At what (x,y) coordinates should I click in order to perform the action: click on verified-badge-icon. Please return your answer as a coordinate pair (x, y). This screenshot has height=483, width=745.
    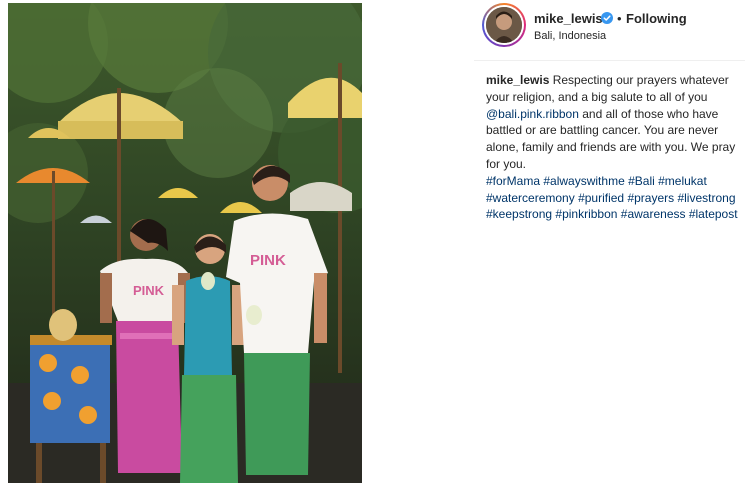
    Looking at the image, I should click on (607, 18).